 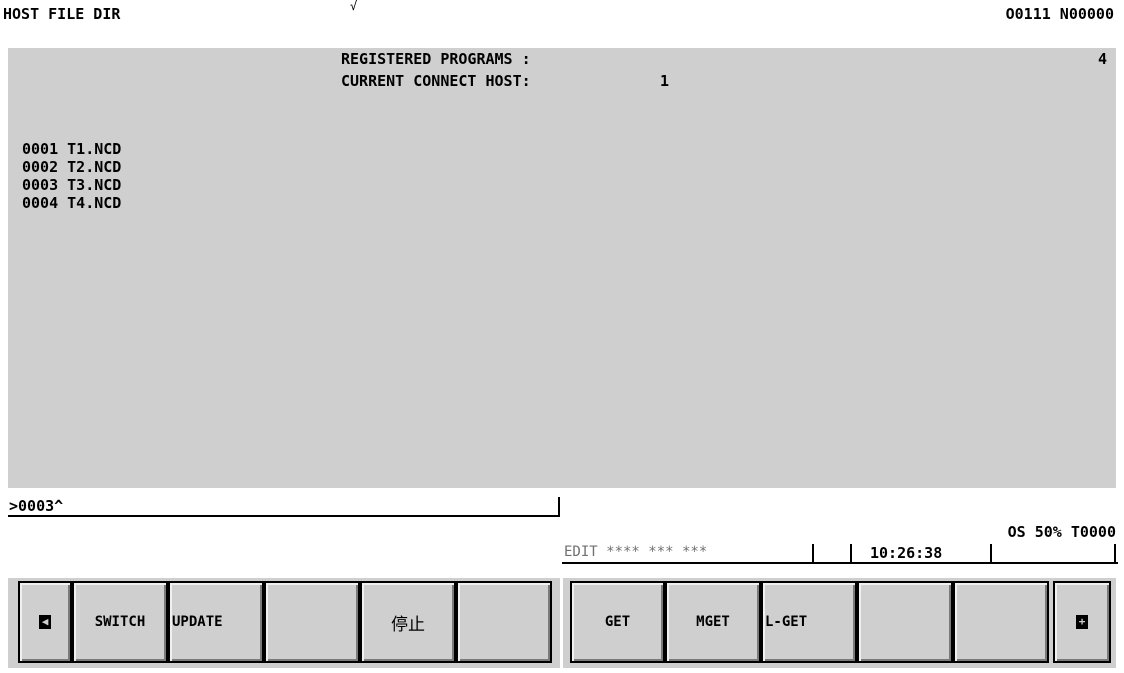 I want to click on softkey-l-get: L-GET, so click(x=809, y=622).